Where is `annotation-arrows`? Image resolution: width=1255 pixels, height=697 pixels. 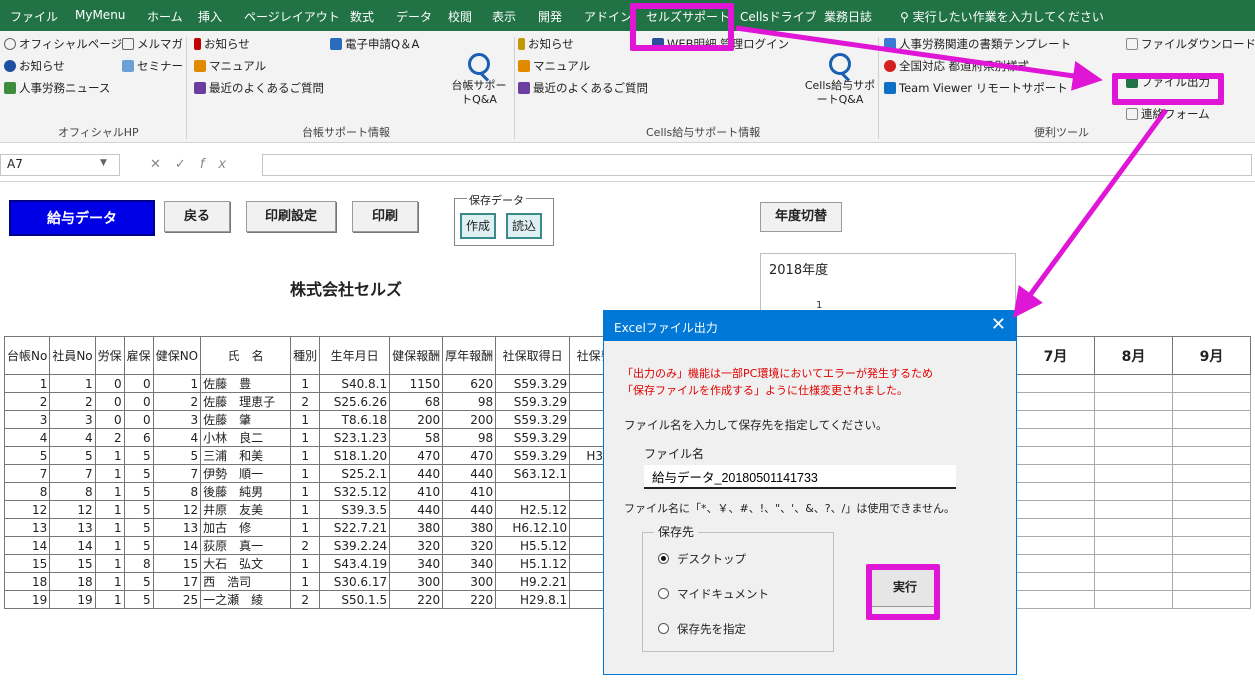 annotation-arrows is located at coordinates (952, 172).